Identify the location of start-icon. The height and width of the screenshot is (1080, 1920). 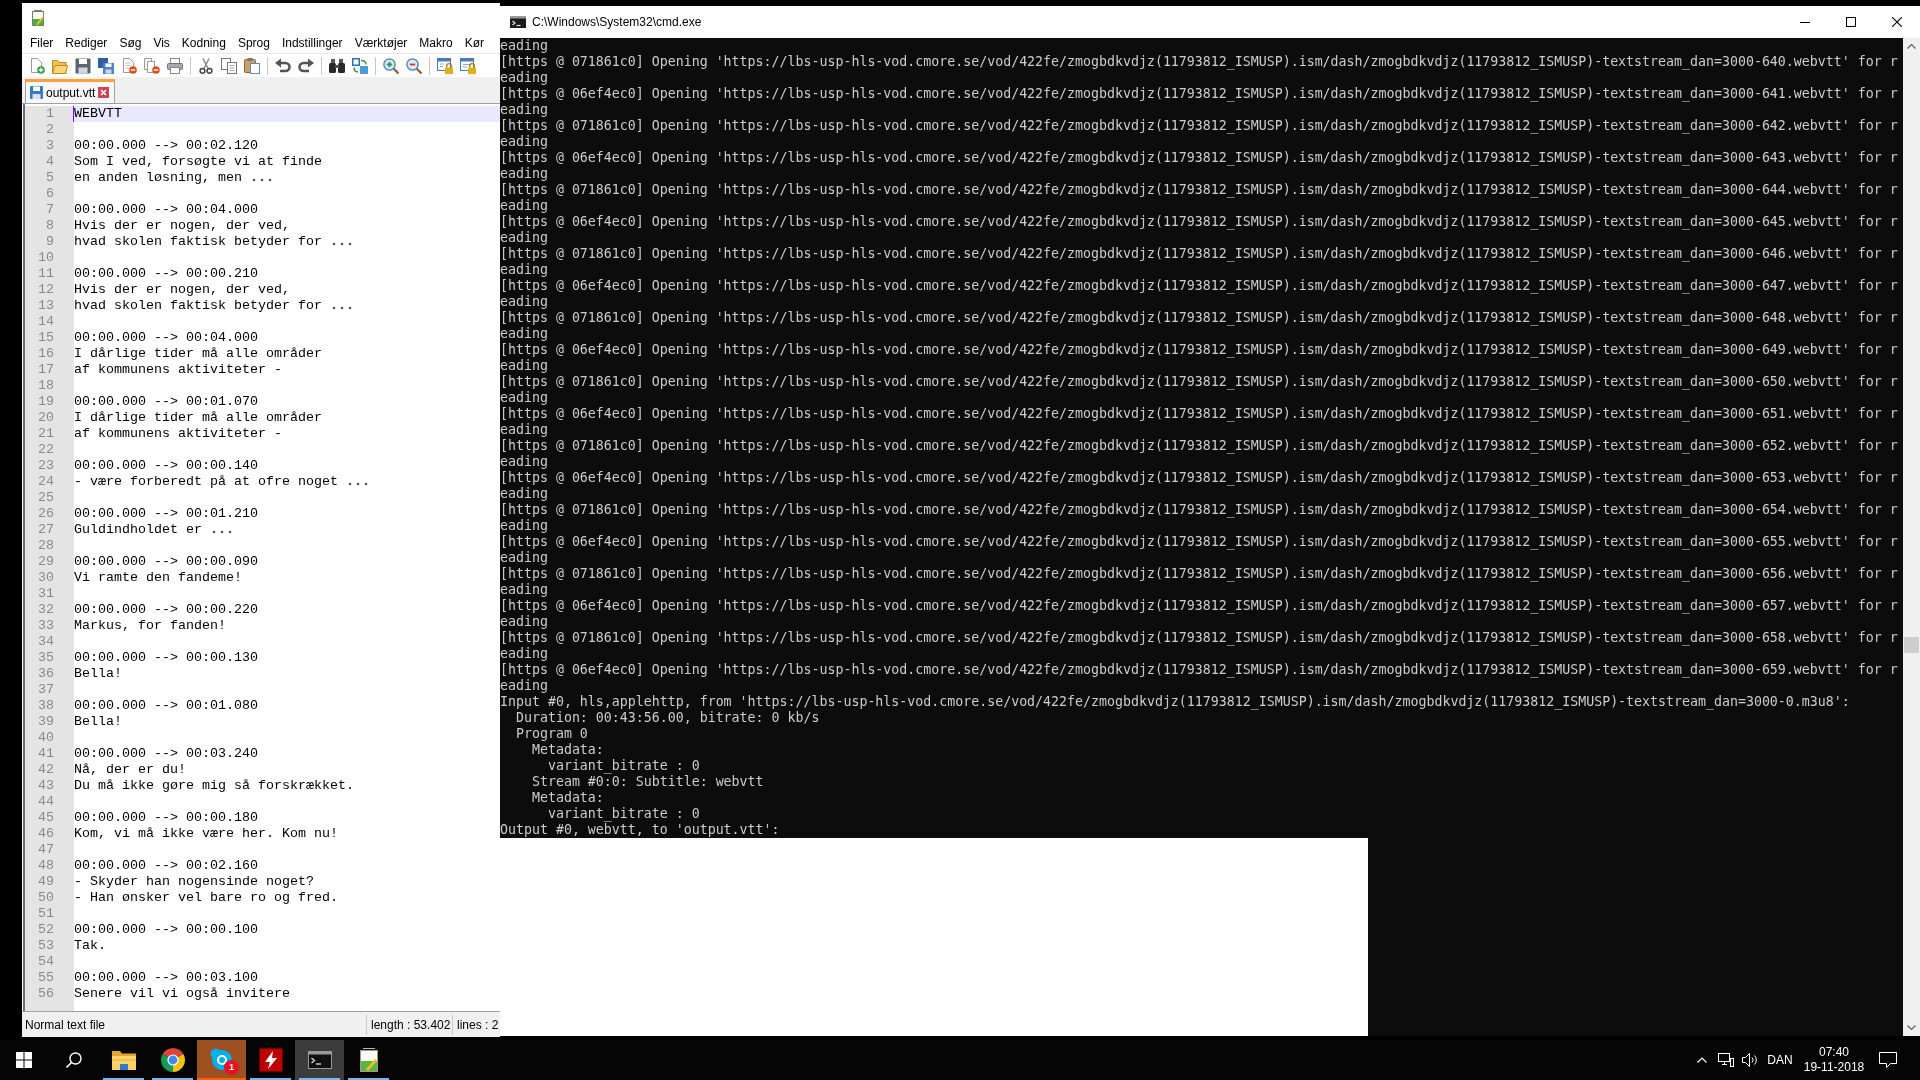
(24, 1060).